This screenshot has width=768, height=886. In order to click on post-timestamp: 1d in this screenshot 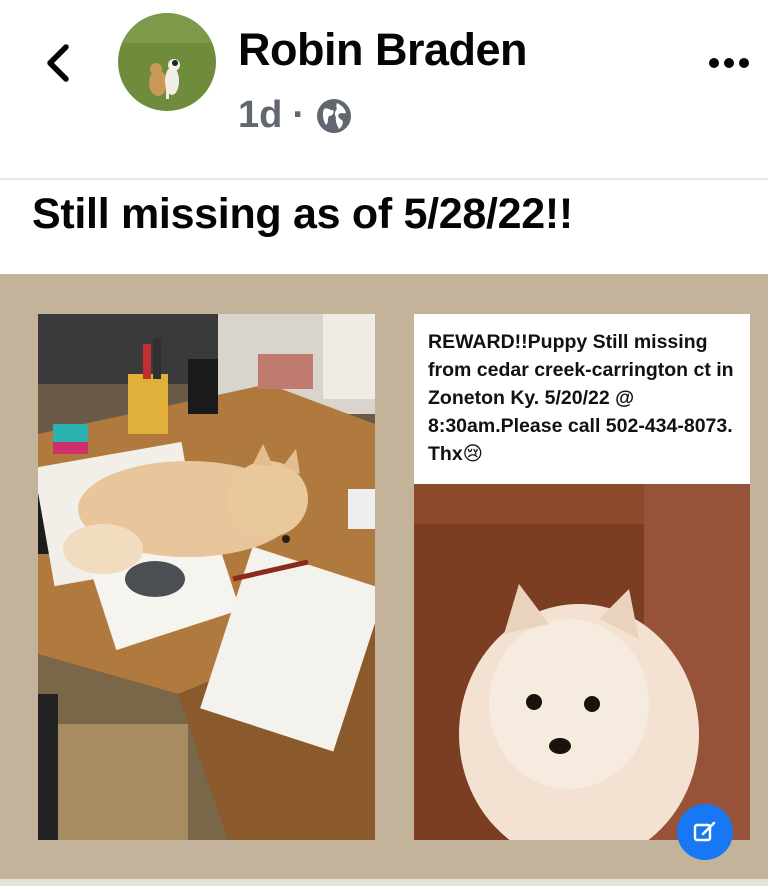, I will do `click(260, 115)`.